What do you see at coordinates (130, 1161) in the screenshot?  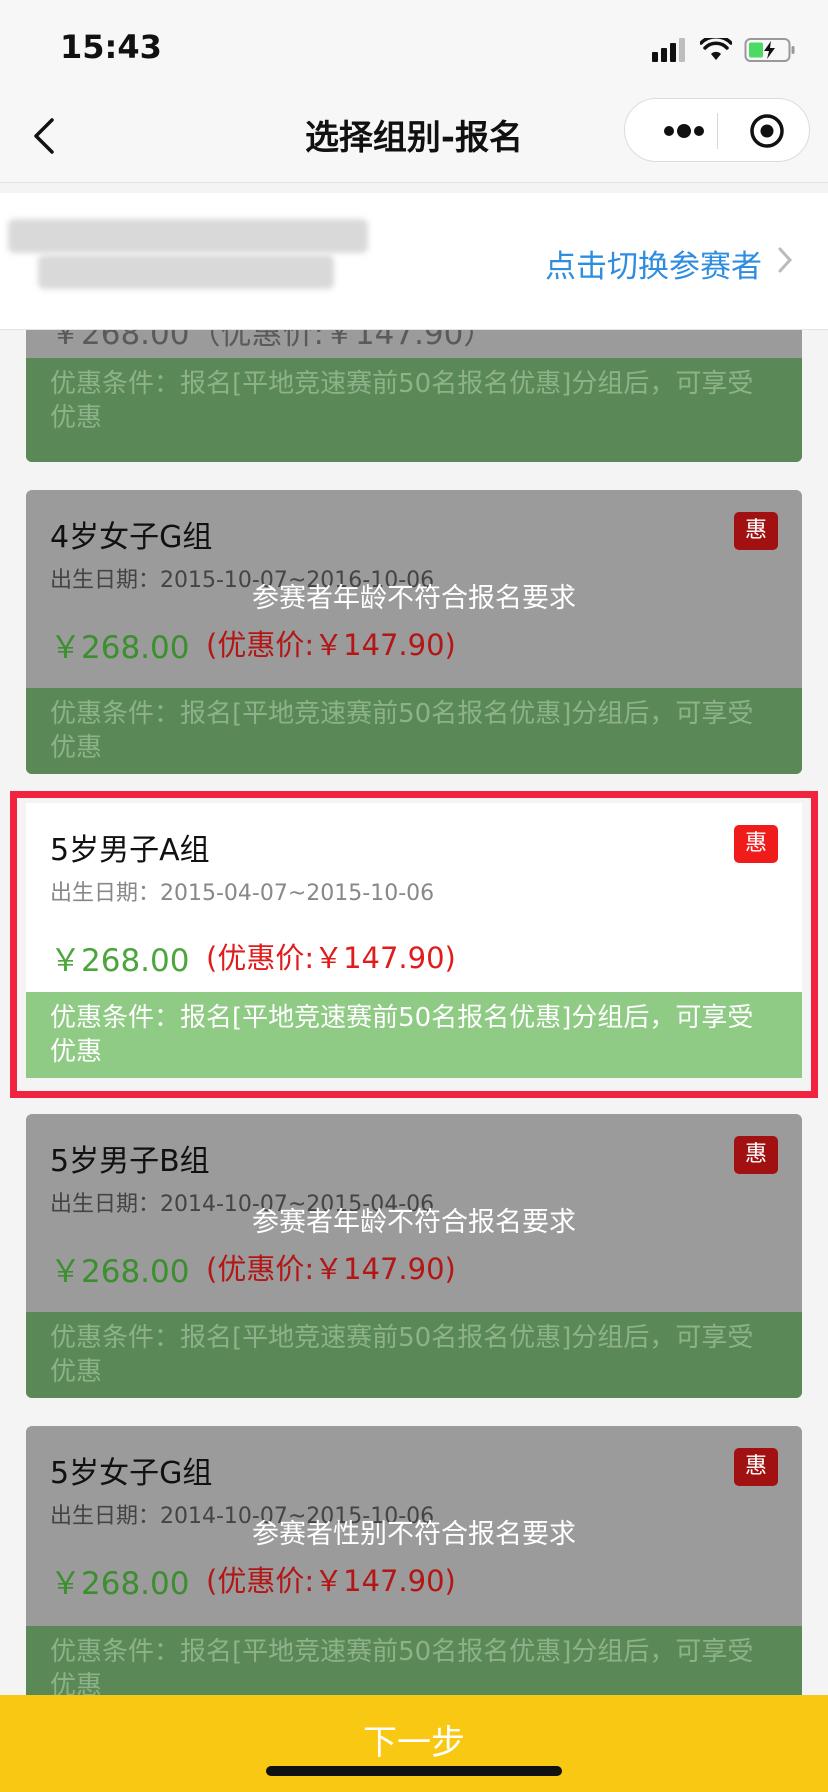 I see `group-name: 5岁男子B组` at bounding box center [130, 1161].